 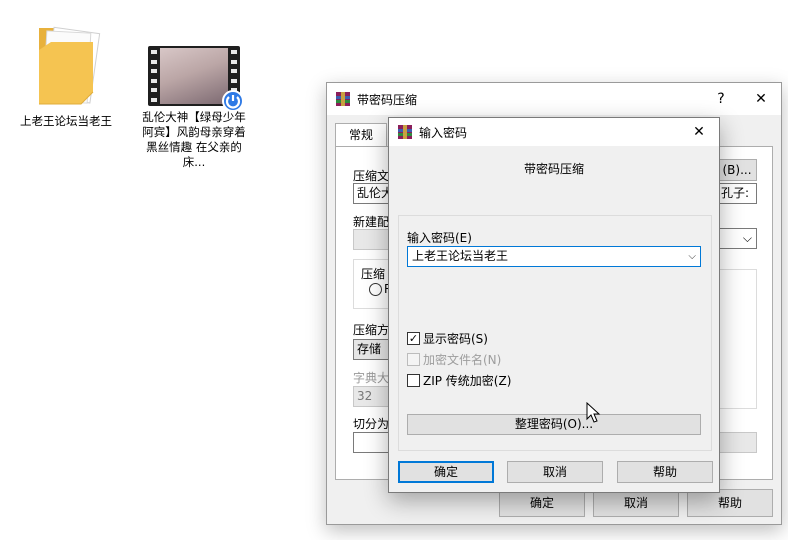 What do you see at coordinates (373, 442) in the screenshot?
I see `split-combo` at bounding box center [373, 442].